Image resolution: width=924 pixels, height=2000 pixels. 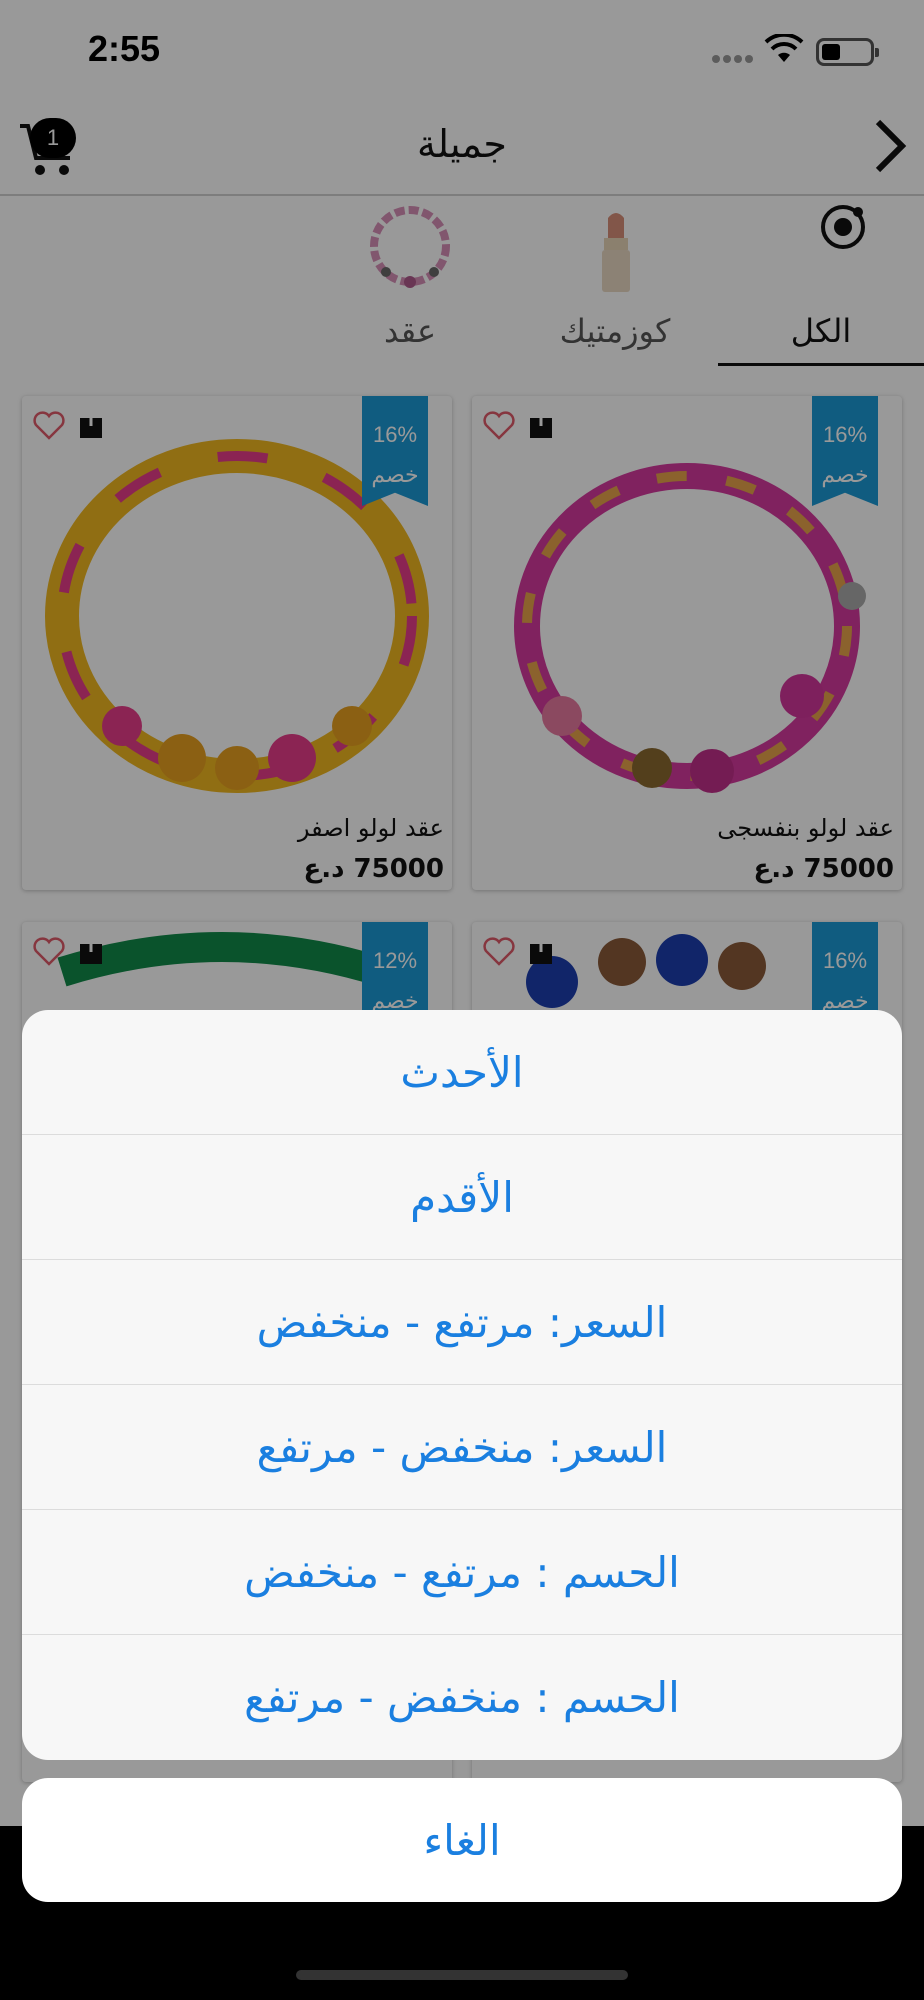 I want to click on cancel-button: الغاء, so click(x=462, y=1840).